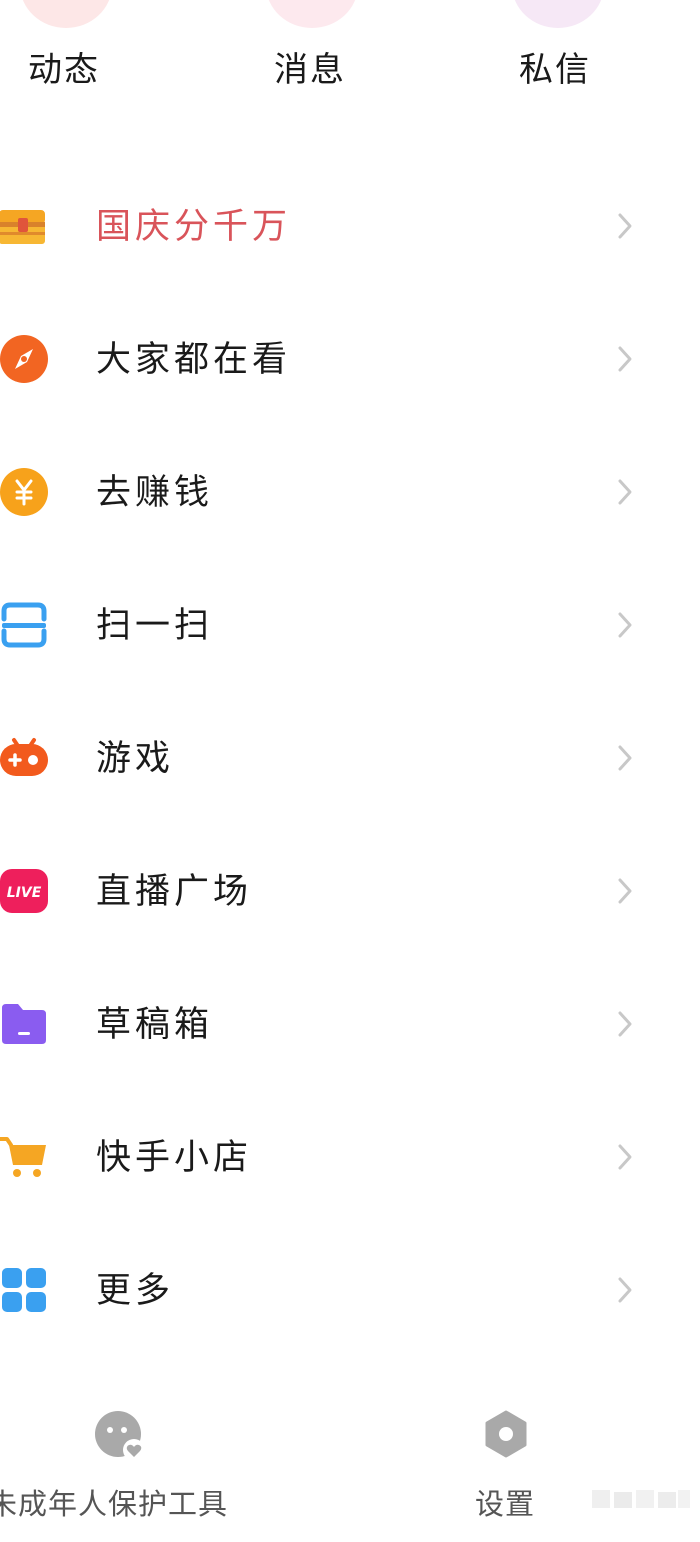  I want to click on menu-label: 快手小店, so click(174, 1158).